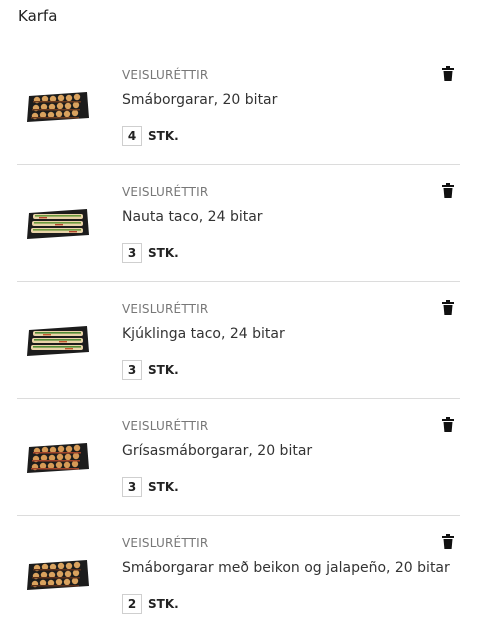  Describe the element at coordinates (192, 217) in the screenshot. I see `item-name: Nauta taco, 24 bitar` at that location.